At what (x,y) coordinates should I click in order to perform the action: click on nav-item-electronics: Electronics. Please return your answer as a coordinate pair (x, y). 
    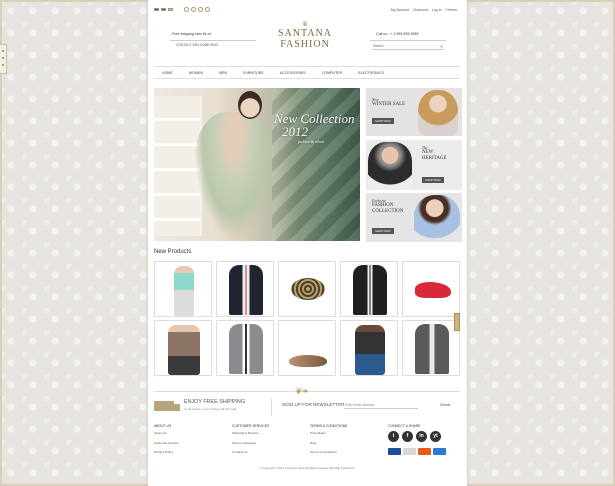
    Looking at the image, I should click on (371, 73).